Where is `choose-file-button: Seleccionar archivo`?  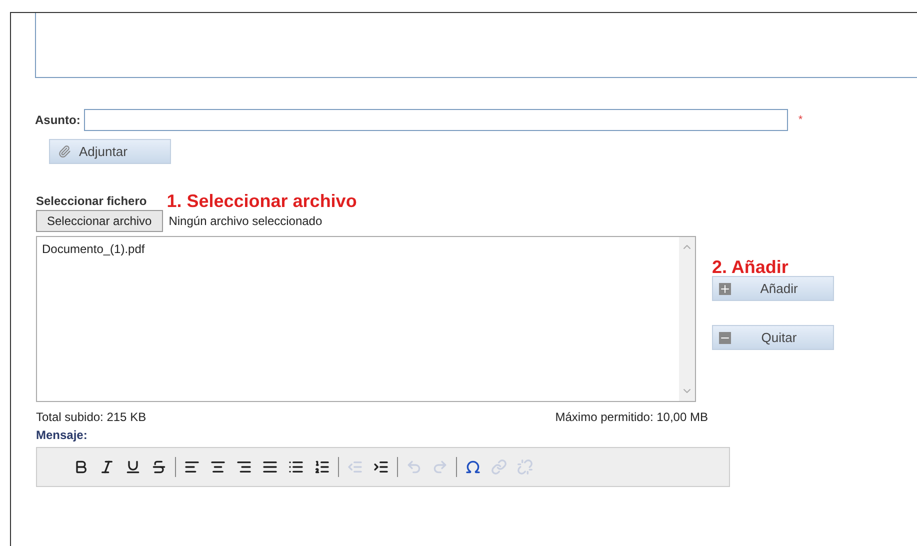 choose-file-button: Seleccionar archivo is located at coordinates (99, 221).